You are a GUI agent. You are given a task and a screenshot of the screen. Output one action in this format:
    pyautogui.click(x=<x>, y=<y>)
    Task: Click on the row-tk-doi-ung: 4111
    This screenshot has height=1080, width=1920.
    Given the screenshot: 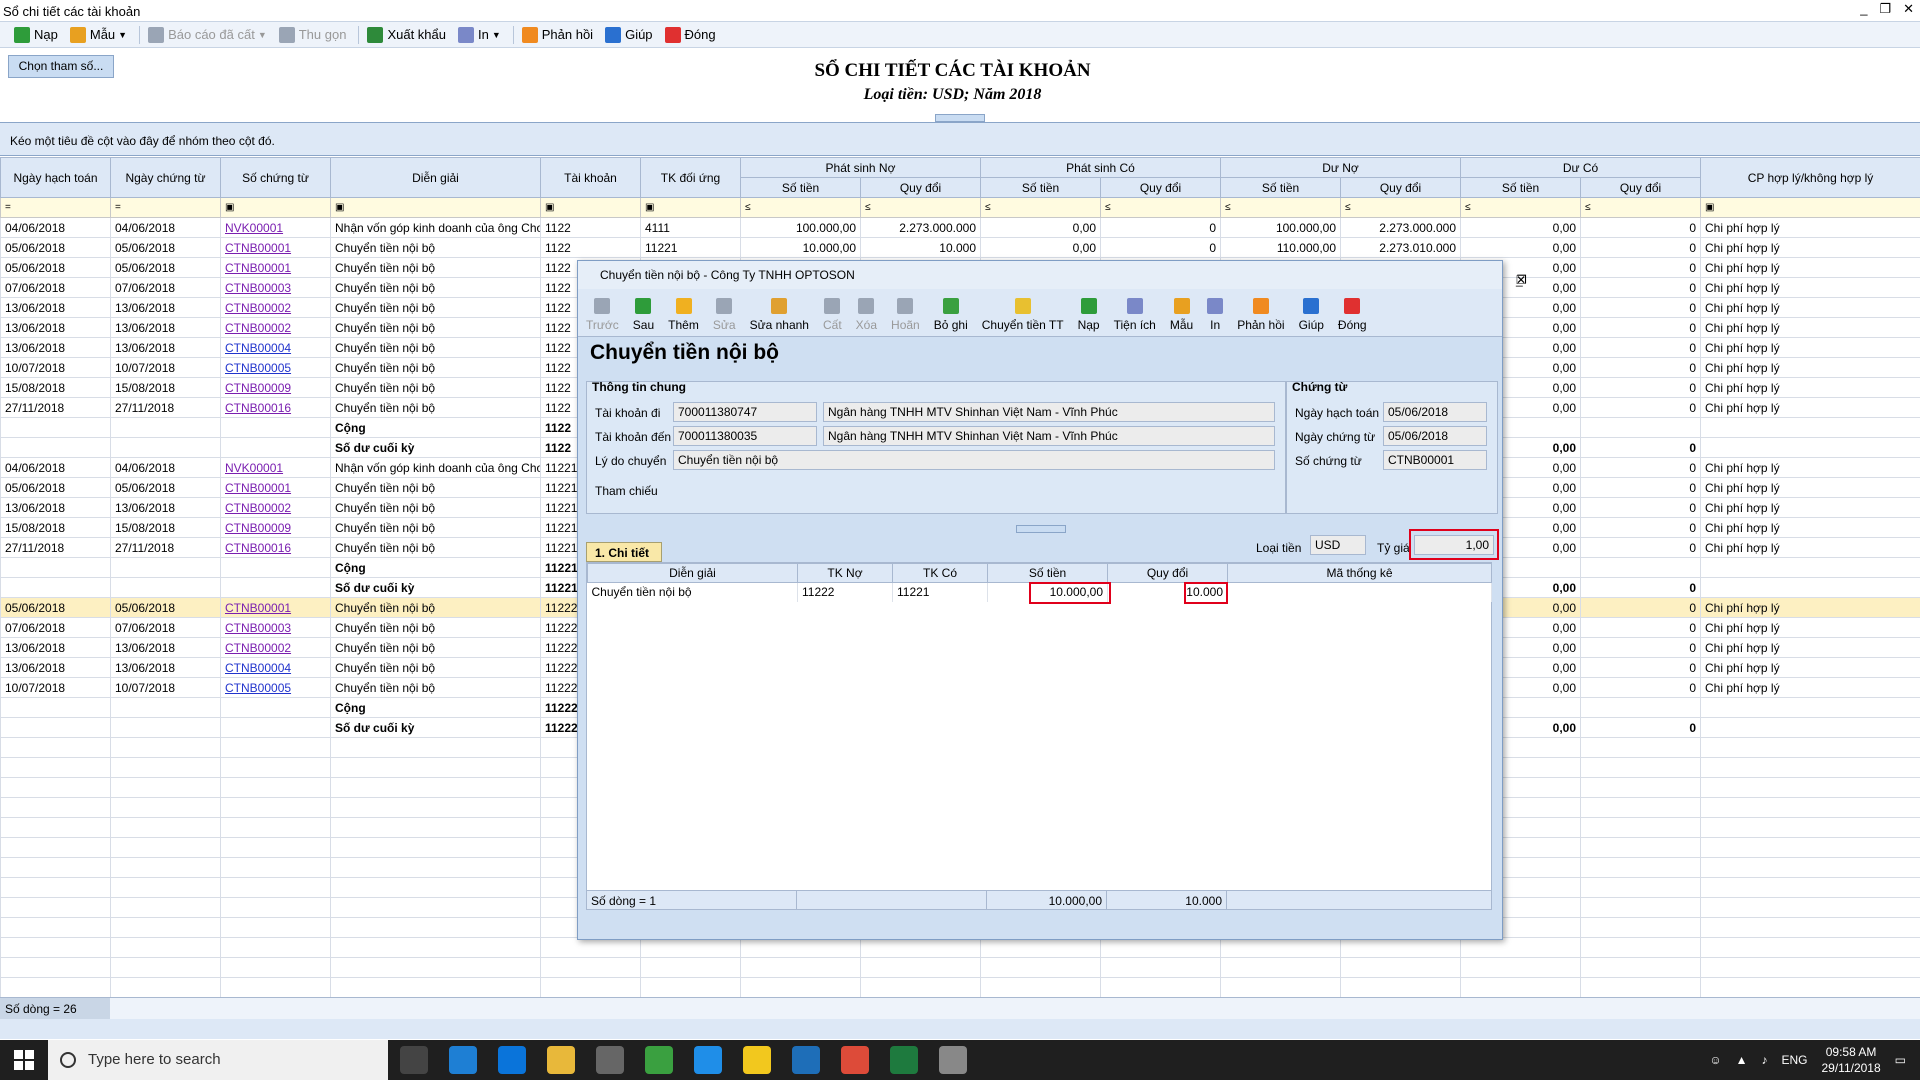 What is the action you would take?
    pyautogui.click(x=690, y=227)
    